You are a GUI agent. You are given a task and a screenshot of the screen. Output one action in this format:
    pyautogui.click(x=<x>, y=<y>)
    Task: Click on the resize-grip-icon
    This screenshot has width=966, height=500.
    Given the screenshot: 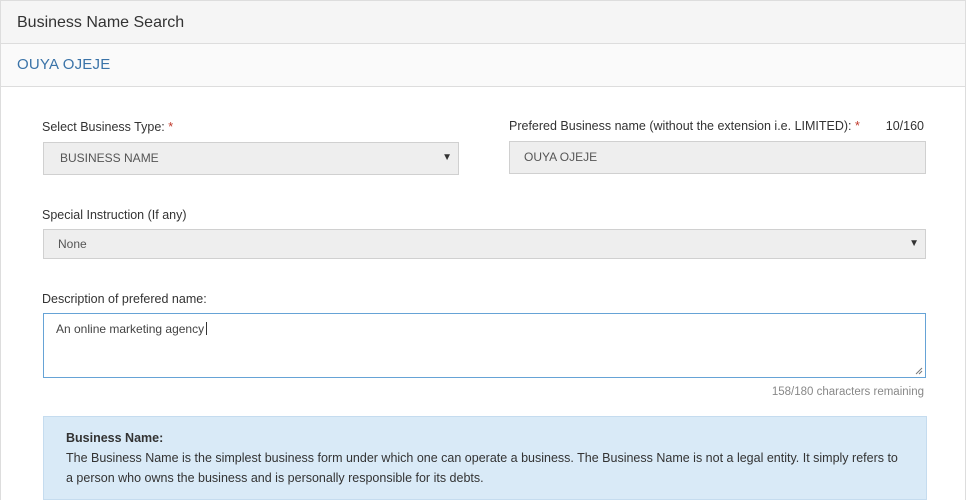 What is the action you would take?
    pyautogui.click(x=919, y=371)
    